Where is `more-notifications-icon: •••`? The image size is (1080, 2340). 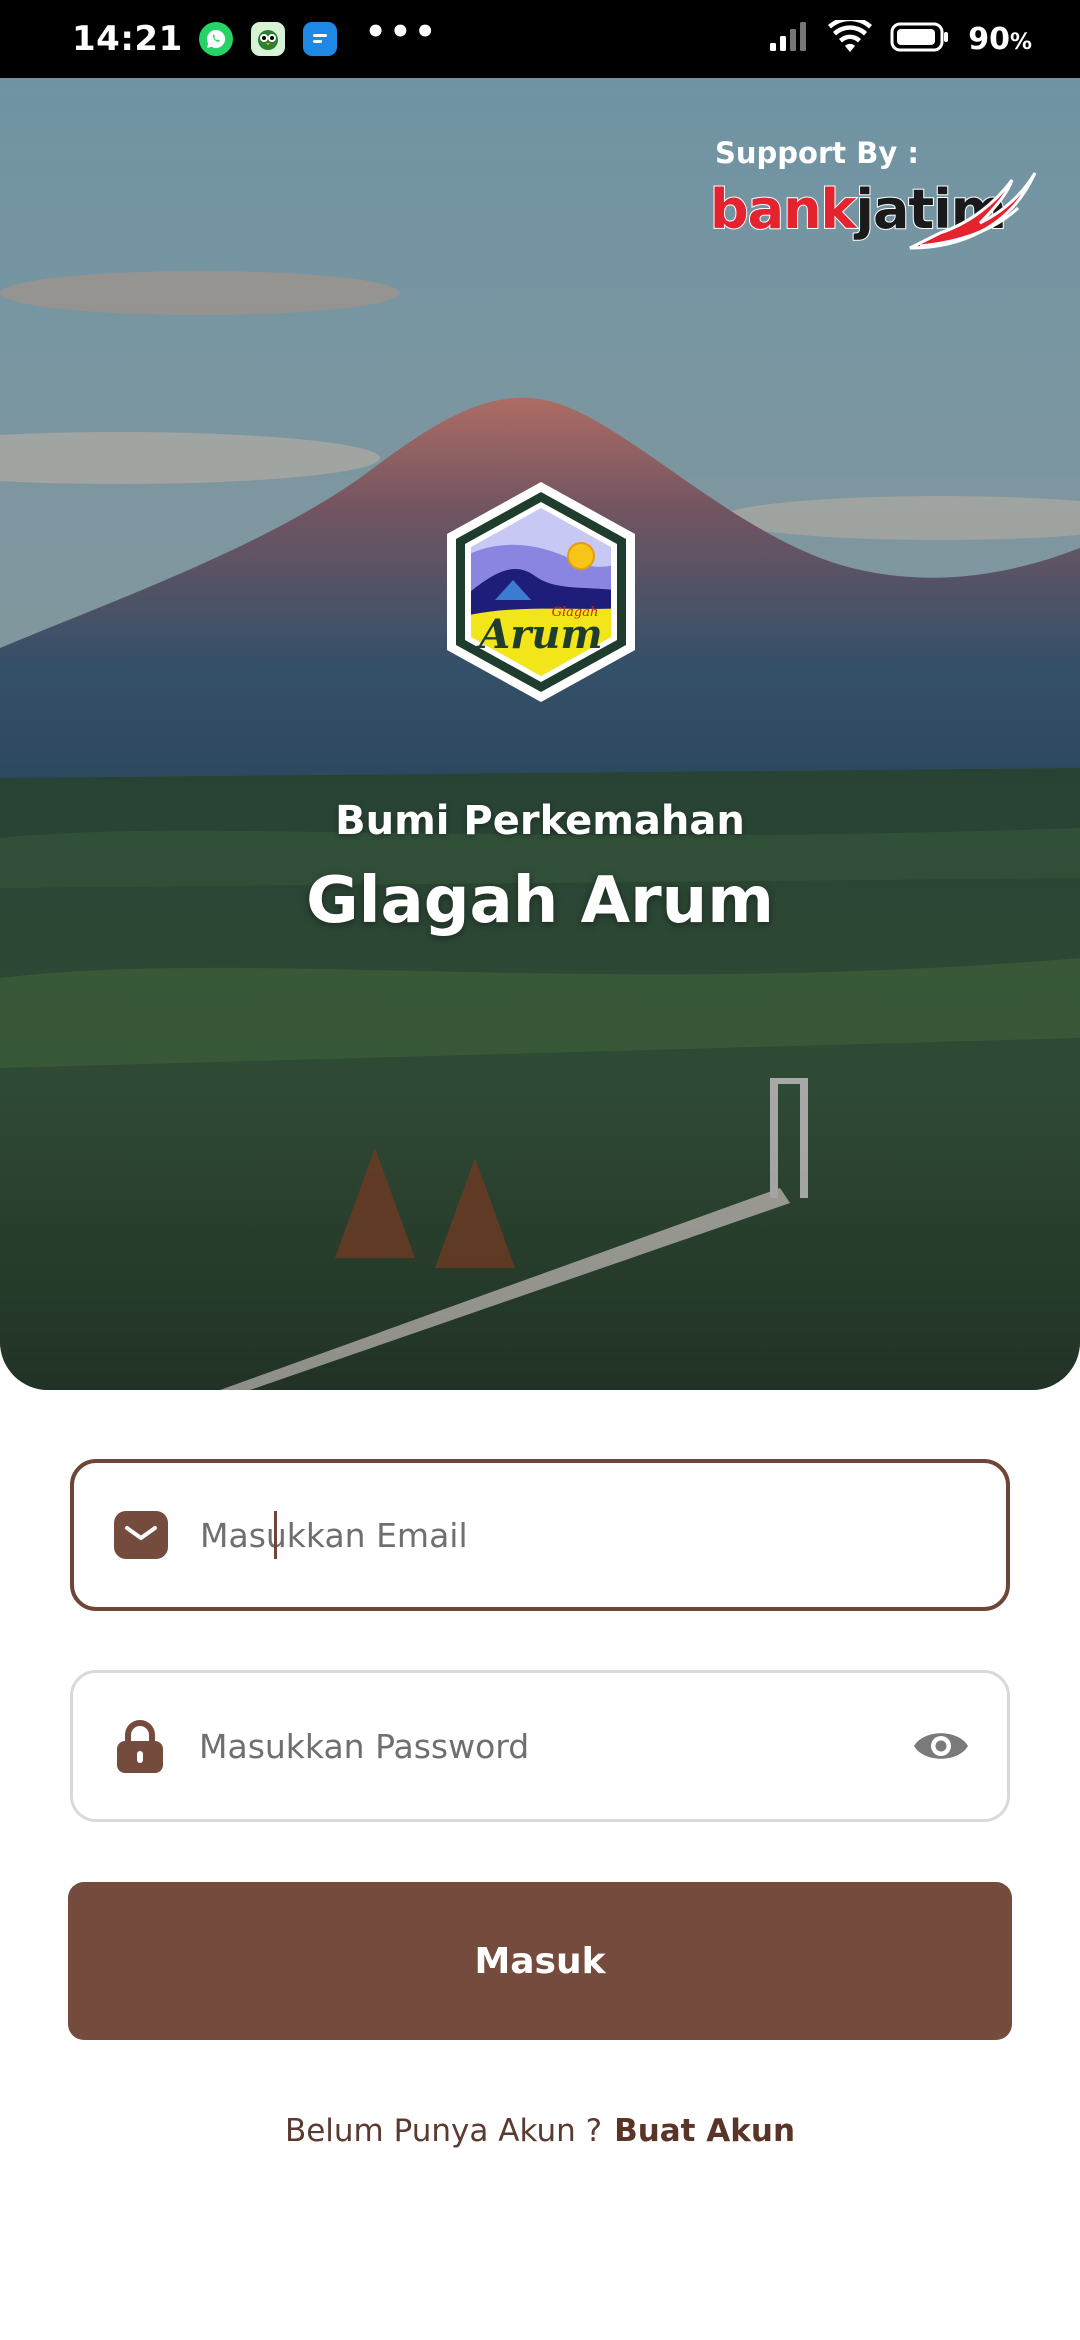 more-notifications-icon: ••• is located at coordinates (401, 32).